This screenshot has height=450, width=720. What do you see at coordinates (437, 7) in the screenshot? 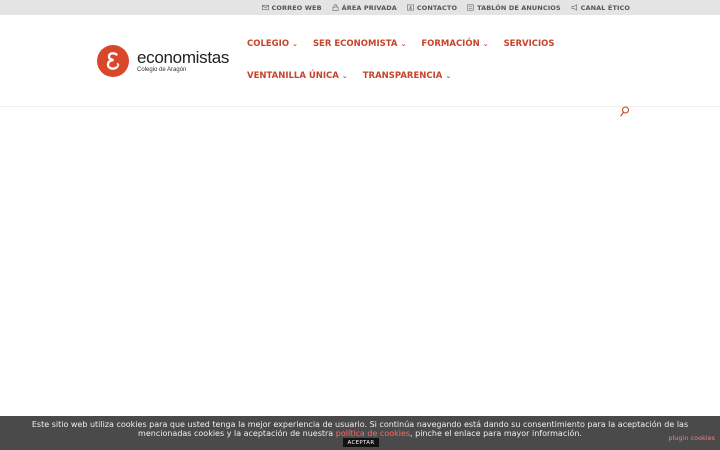
I see `top-link-label: CONTACTO` at bounding box center [437, 7].